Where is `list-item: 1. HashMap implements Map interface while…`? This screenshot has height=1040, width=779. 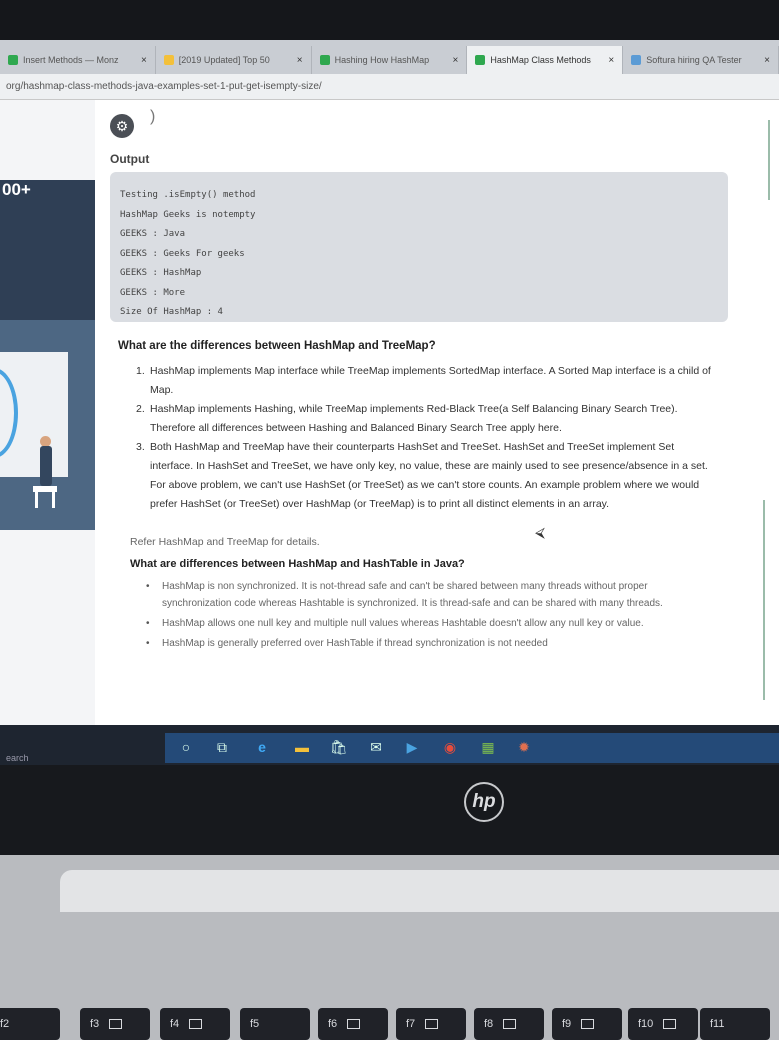
list-item: 1. HashMap implements Map interface while… is located at coordinates (418, 381).